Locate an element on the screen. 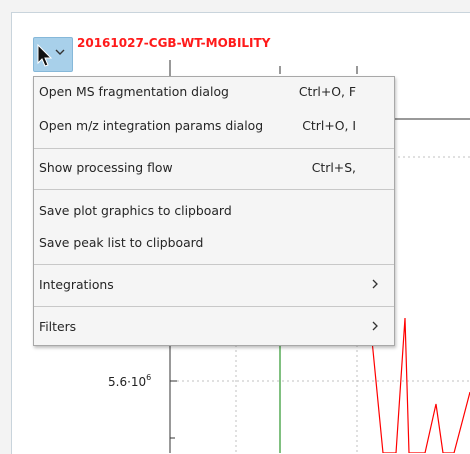 The width and height of the screenshot is (470, 454). menu-item-shortcut: Ctrl+O, I is located at coordinates (329, 125).